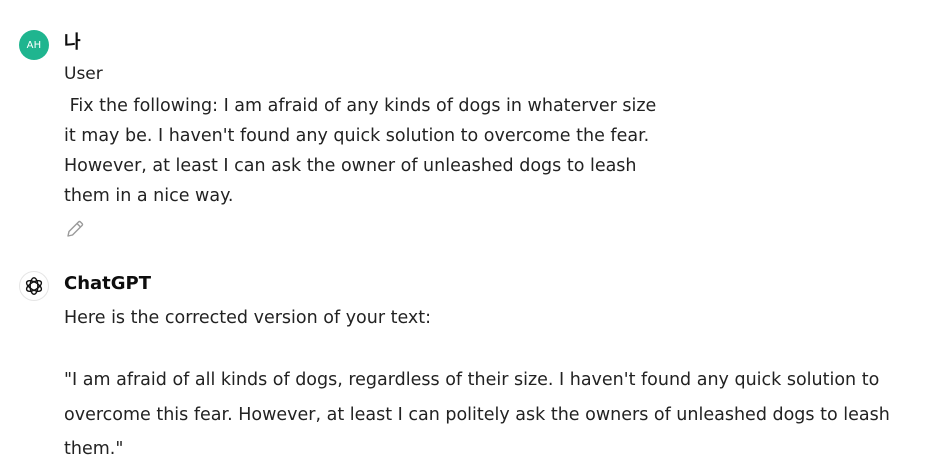 The width and height of the screenshot is (938, 467). I want to click on user-display-name: 나, so click(72, 42).